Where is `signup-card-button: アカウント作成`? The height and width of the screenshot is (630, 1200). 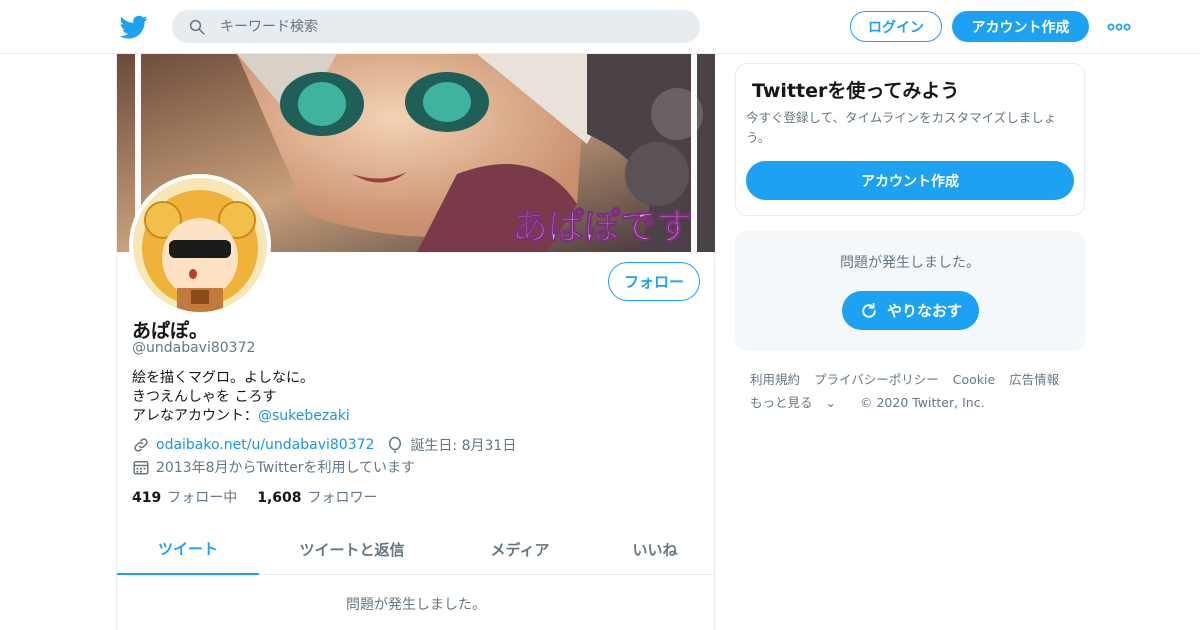 signup-card-button: アカウント作成 is located at coordinates (910, 180).